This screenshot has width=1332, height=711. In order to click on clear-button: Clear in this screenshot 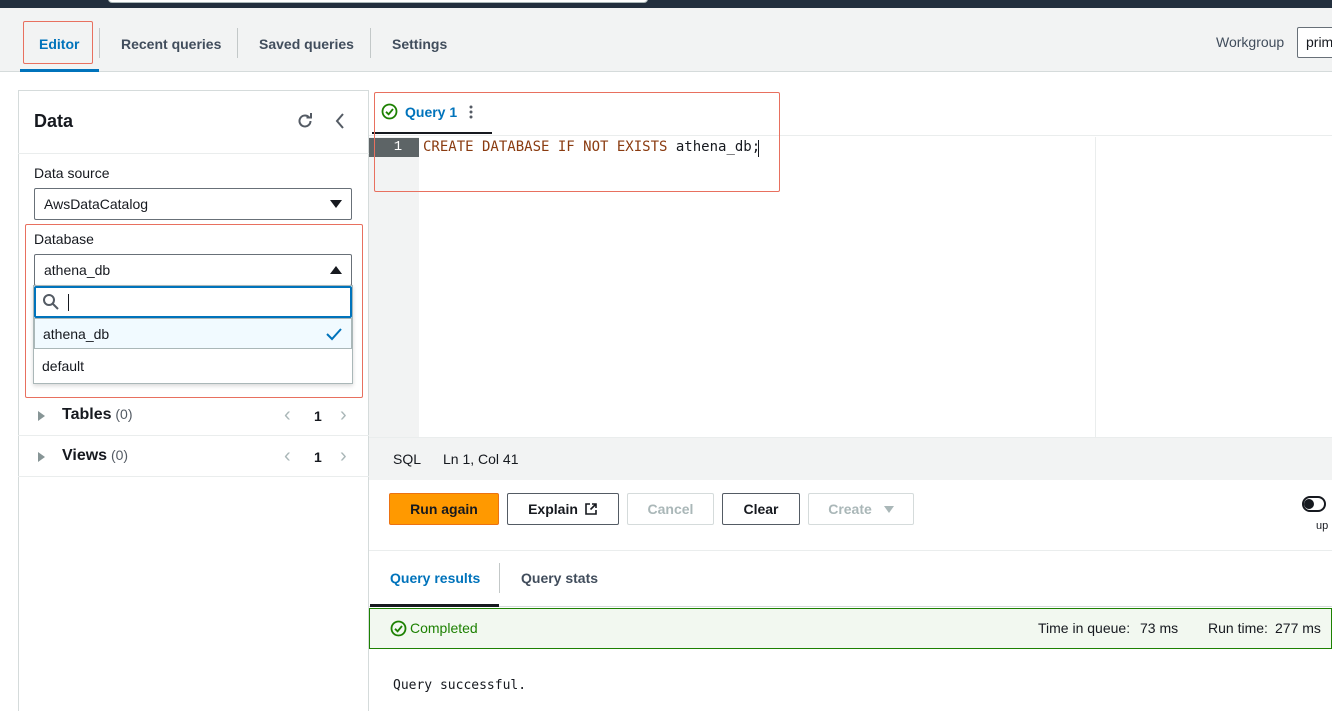, I will do `click(761, 509)`.